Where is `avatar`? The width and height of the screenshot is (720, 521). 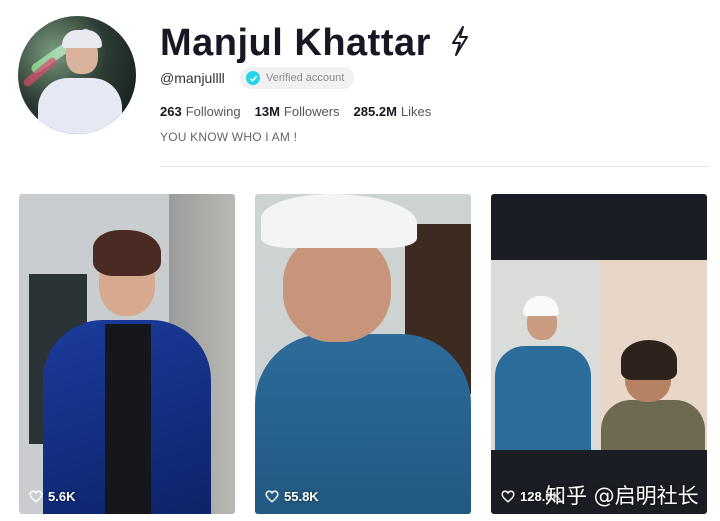 avatar is located at coordinates (77, 75).